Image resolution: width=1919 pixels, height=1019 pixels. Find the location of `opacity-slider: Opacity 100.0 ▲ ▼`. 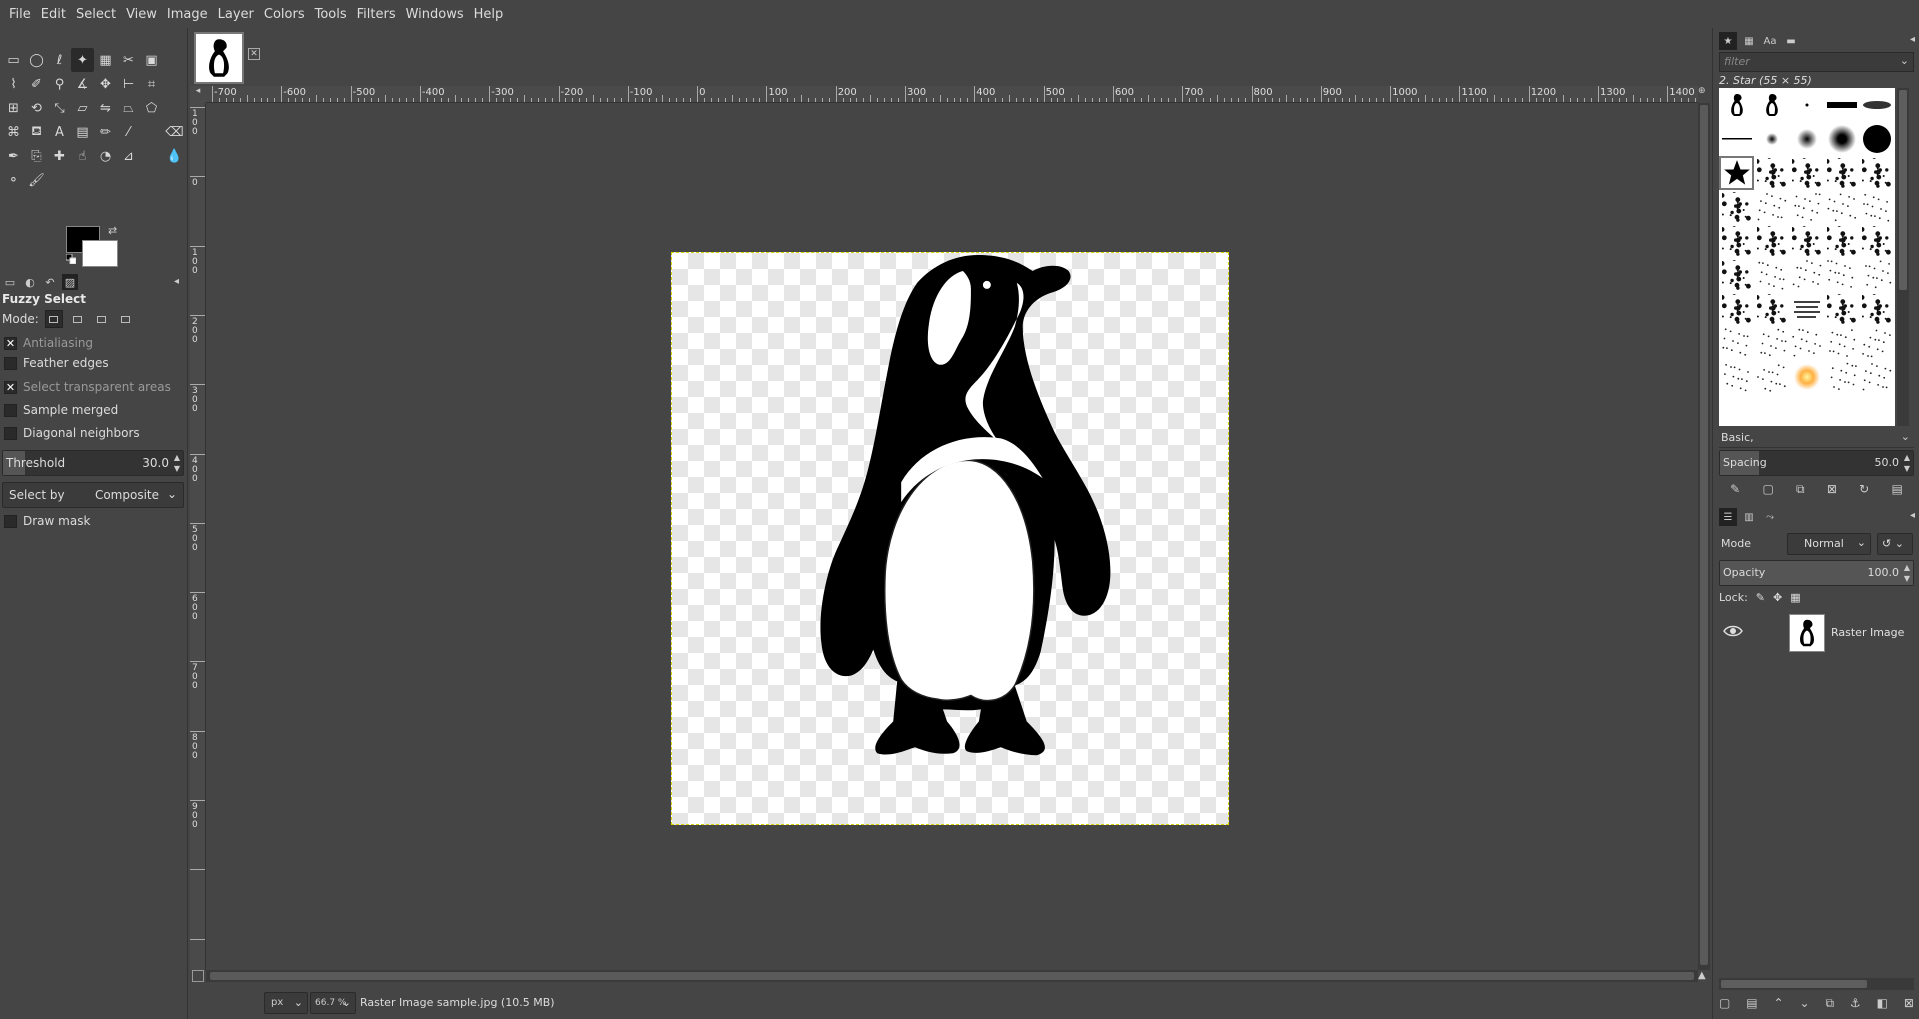

opacity-slider: Opacity 100.0 ▲ ▼ is located at coordinates (1816, 573).